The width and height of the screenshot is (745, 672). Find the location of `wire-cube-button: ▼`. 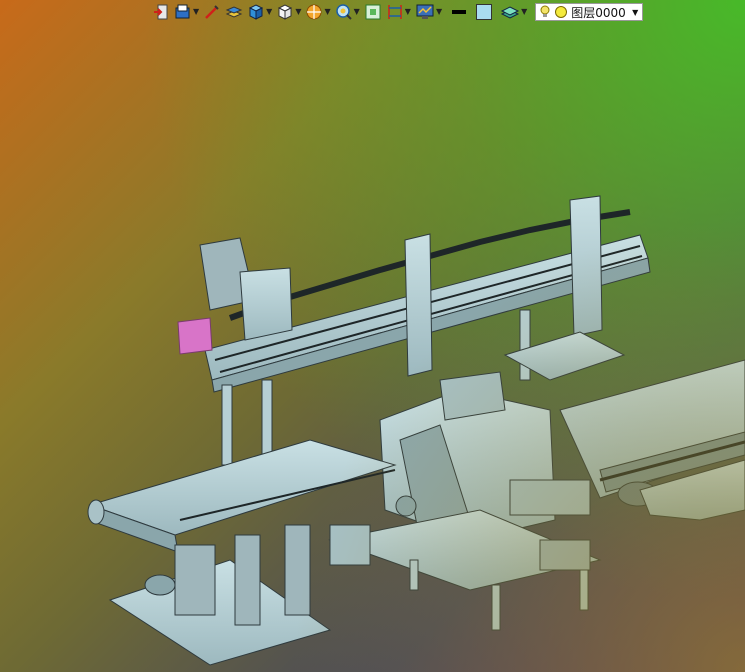

wire-cube-button: ▼ is located at coordinates (288, 12).